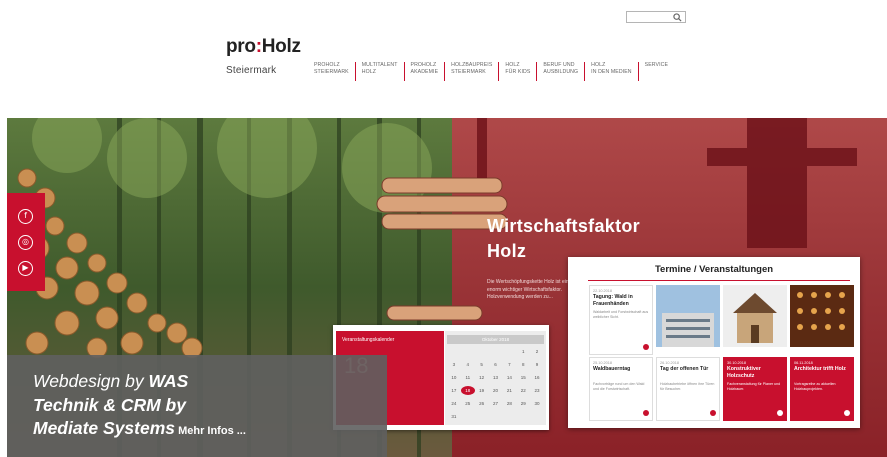 The image size is (887, 457). Describe the element at coordinates (468, 377) in the screenshot. I see `calendar-day-cell: 11` at that location.